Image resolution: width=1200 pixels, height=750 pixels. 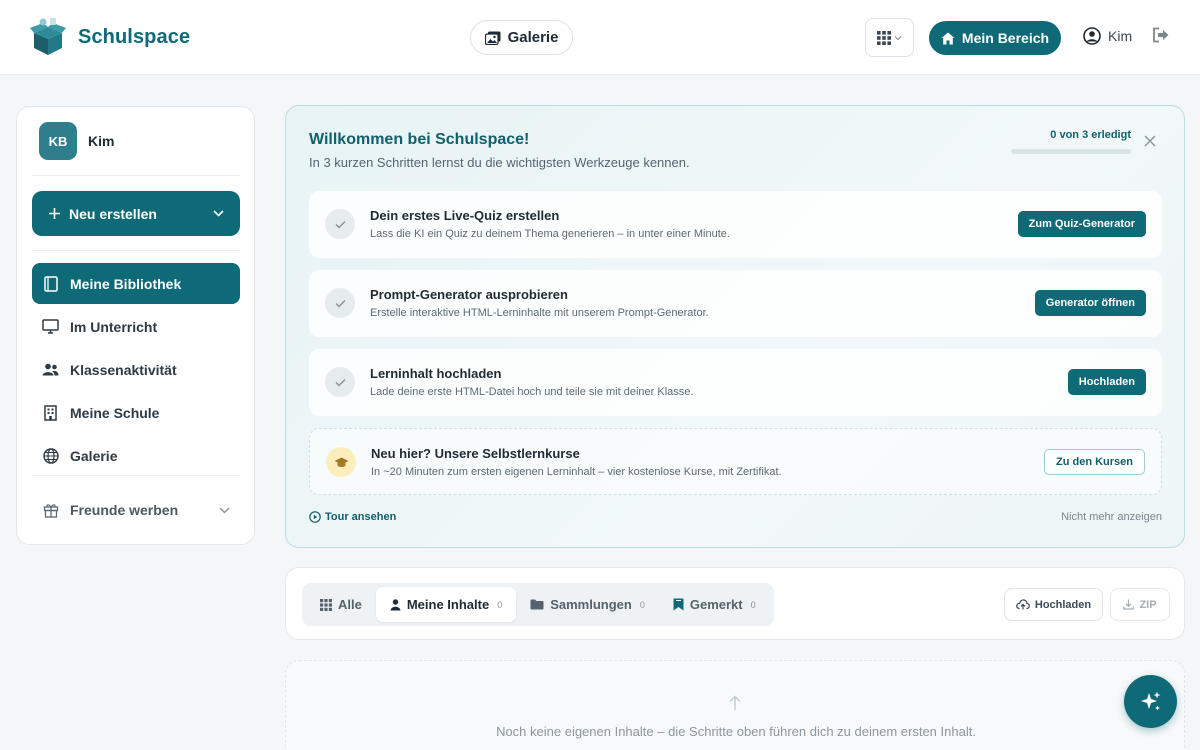 I want to click on sidebar-item-im-unterricht: Im Unterricht, so click(x=136, y=326).